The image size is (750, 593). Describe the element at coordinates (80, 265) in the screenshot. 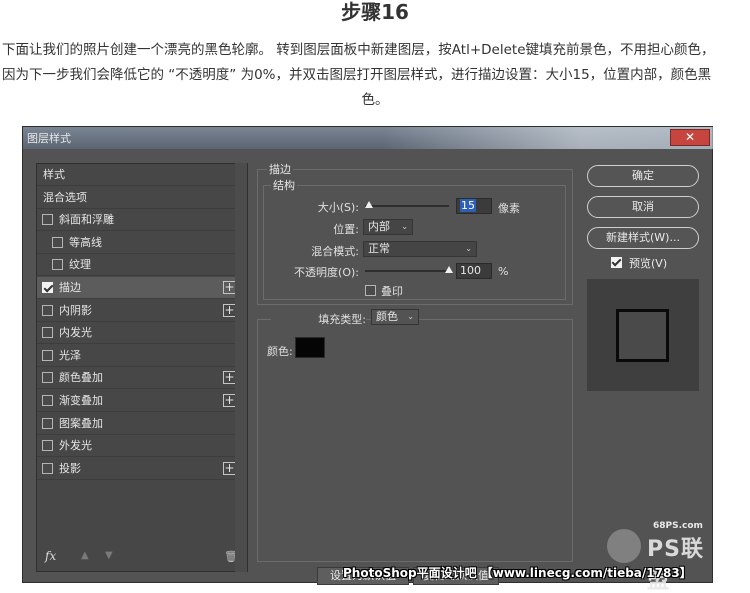

I see `style-item-label: 纹理` at that location.